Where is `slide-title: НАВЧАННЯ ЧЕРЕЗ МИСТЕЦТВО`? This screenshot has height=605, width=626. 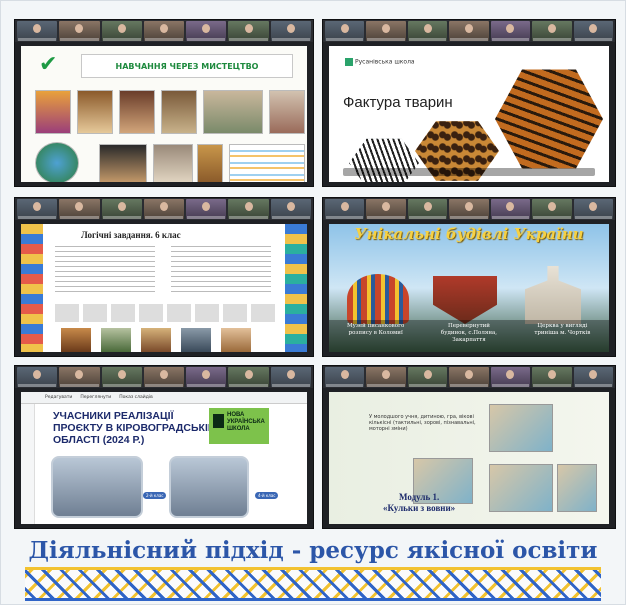
slide-title: НАВЧАННЯ ЧЕРЕЗ МИСТЕЦТВО is located at coordinates (187, 66).